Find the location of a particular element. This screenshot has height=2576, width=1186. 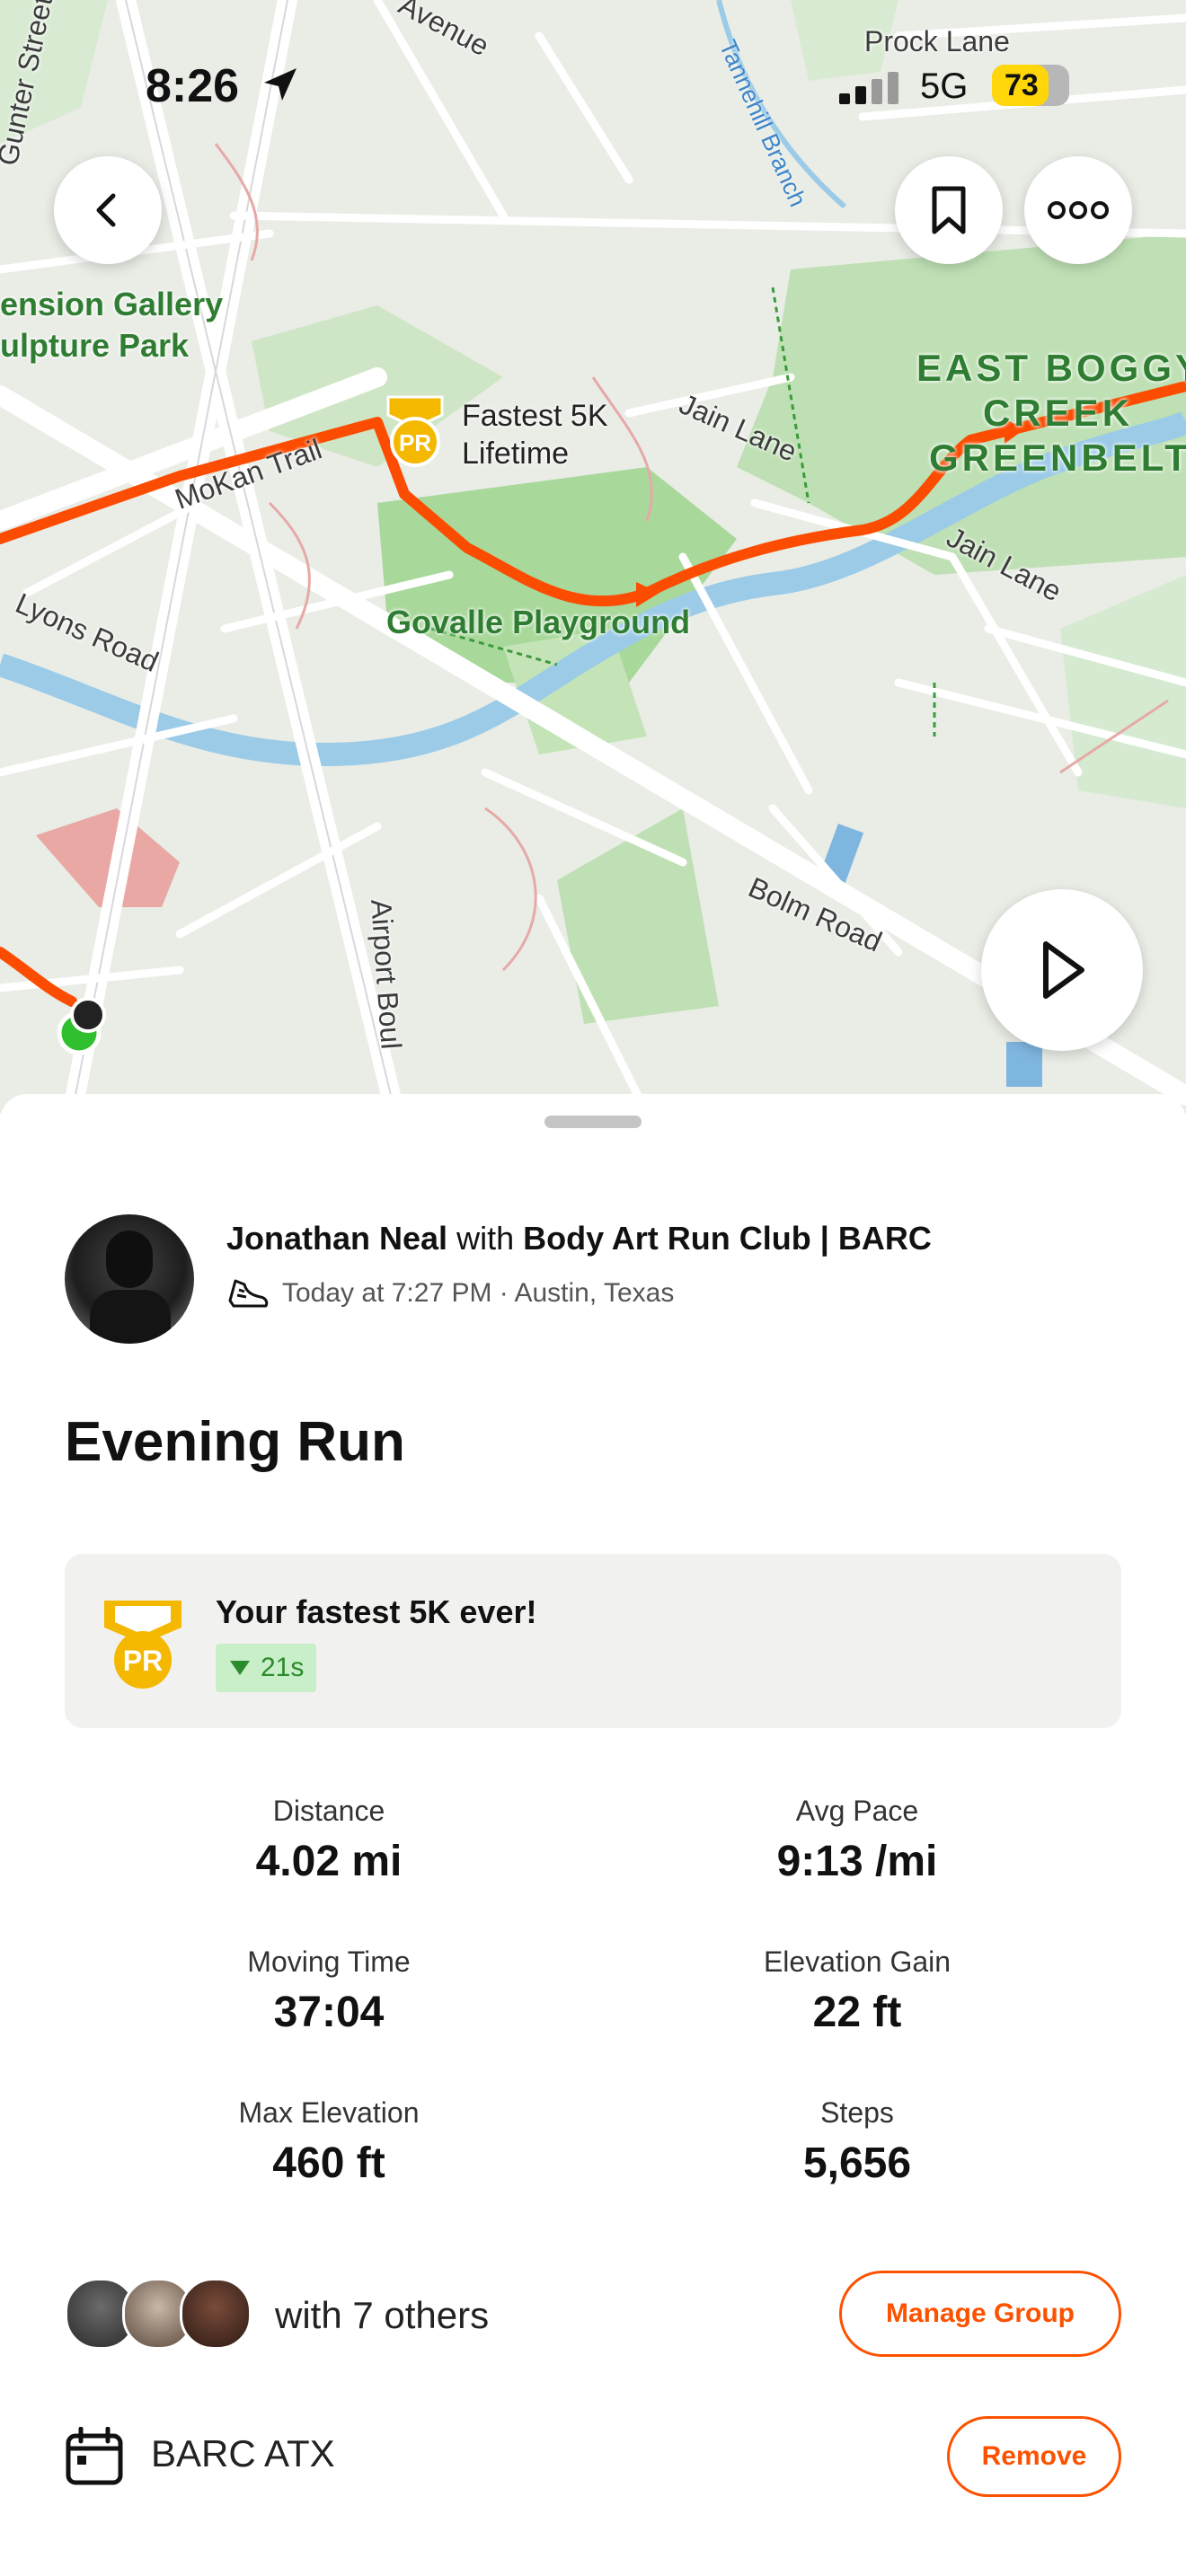

stat-distance: Distance 4.02 mi is located at coordinates (328, 1840).